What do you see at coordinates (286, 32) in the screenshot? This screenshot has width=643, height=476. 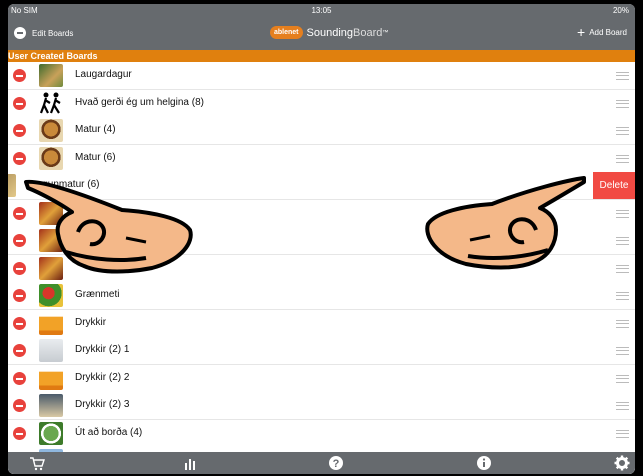 I see `brand-badge: ablenet` at bounding box center [286, 32].